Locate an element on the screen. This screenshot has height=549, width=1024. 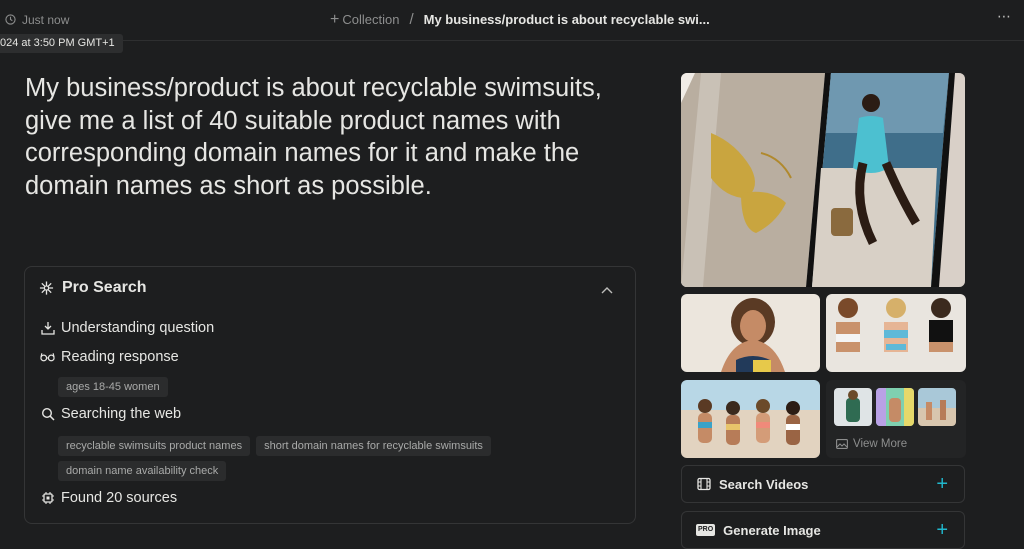
view-more-label: View More is located at coordinates (880, 443).